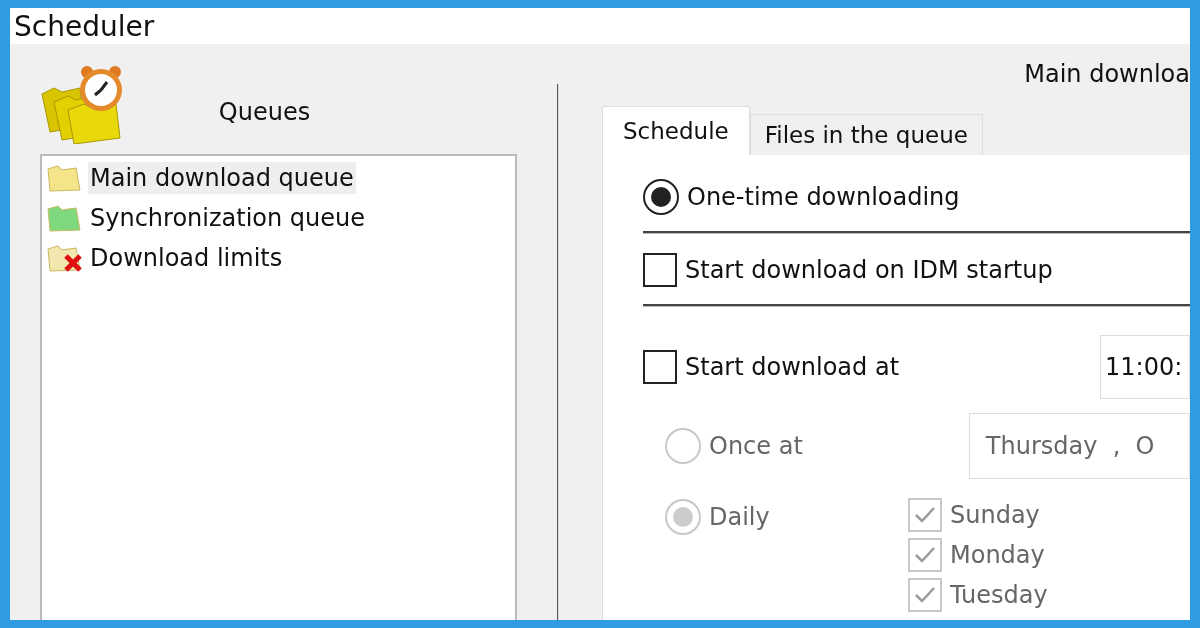 This screenshot has height=628, width=1200. Describe the element at coordinates (866, 134) in the screenshot. I see `tab: Files in the queue` at that location.